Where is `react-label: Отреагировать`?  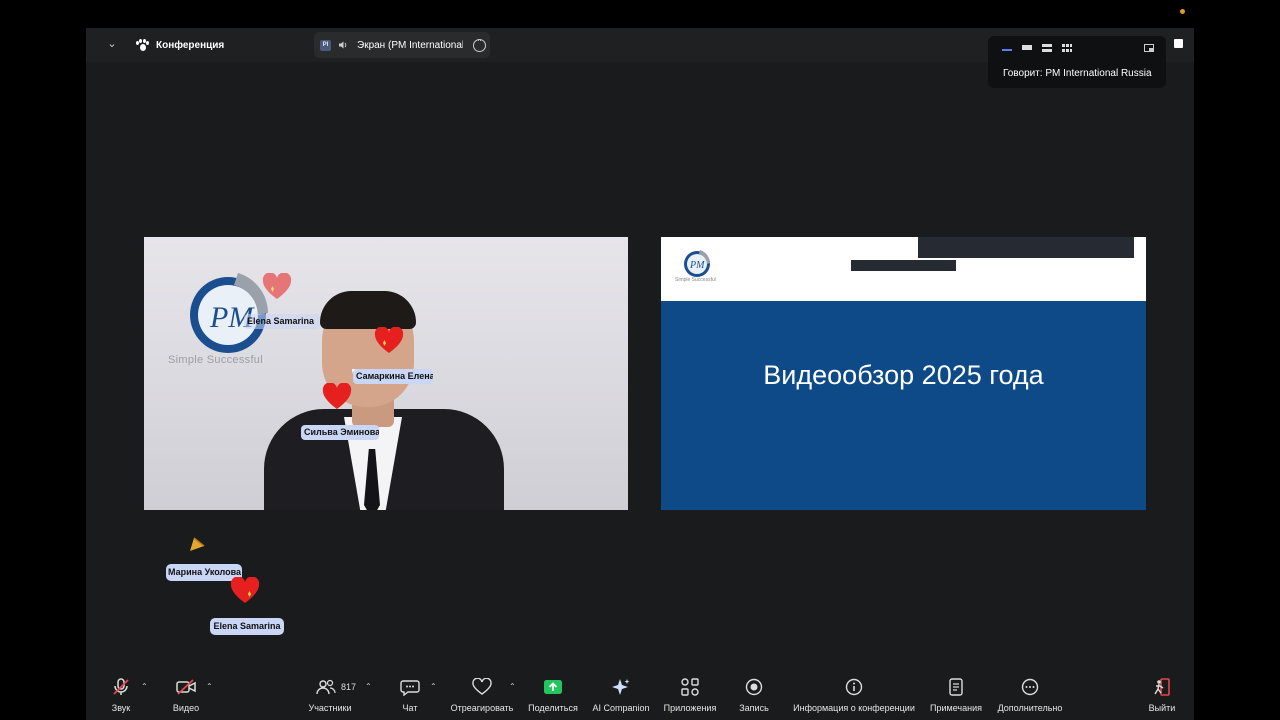
react-label: Отреагировать is located at coordinates (482, 708).